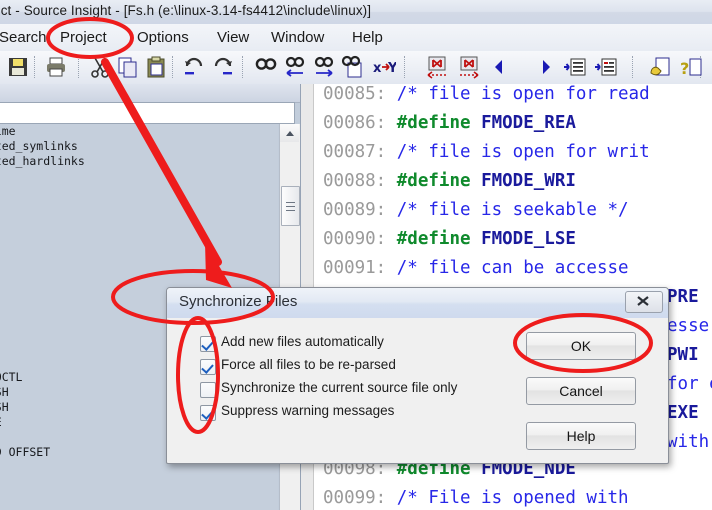 The width and height of the screenshot is (712, 510). I want to click on paste-icon, so click(156, 67).